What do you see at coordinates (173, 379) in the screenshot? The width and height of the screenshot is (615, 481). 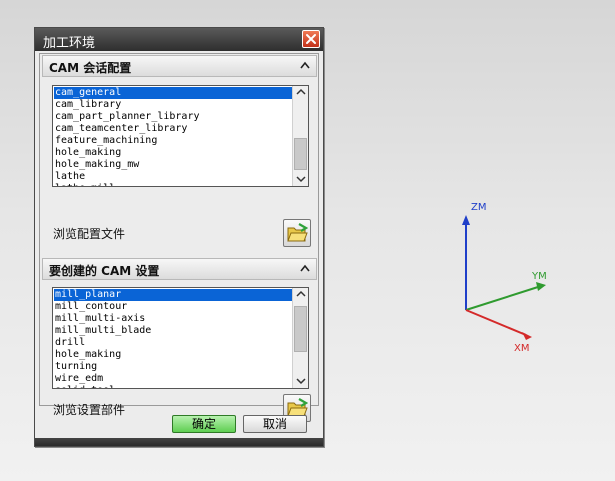 I see `cam-setup-list-item: wire_edm` at bounding box center [173, 379].